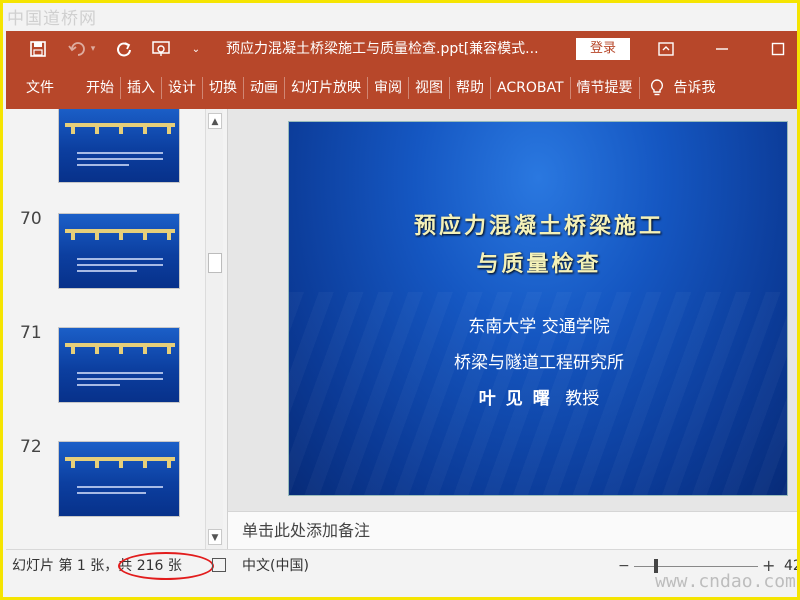 Image resolution: width=800 pixels, height=600 pixels. What do you see at coordinates (52, 19) in the screenshot?
I see `watermark-top: 中国道桥网` at bounding box center [52, 19].